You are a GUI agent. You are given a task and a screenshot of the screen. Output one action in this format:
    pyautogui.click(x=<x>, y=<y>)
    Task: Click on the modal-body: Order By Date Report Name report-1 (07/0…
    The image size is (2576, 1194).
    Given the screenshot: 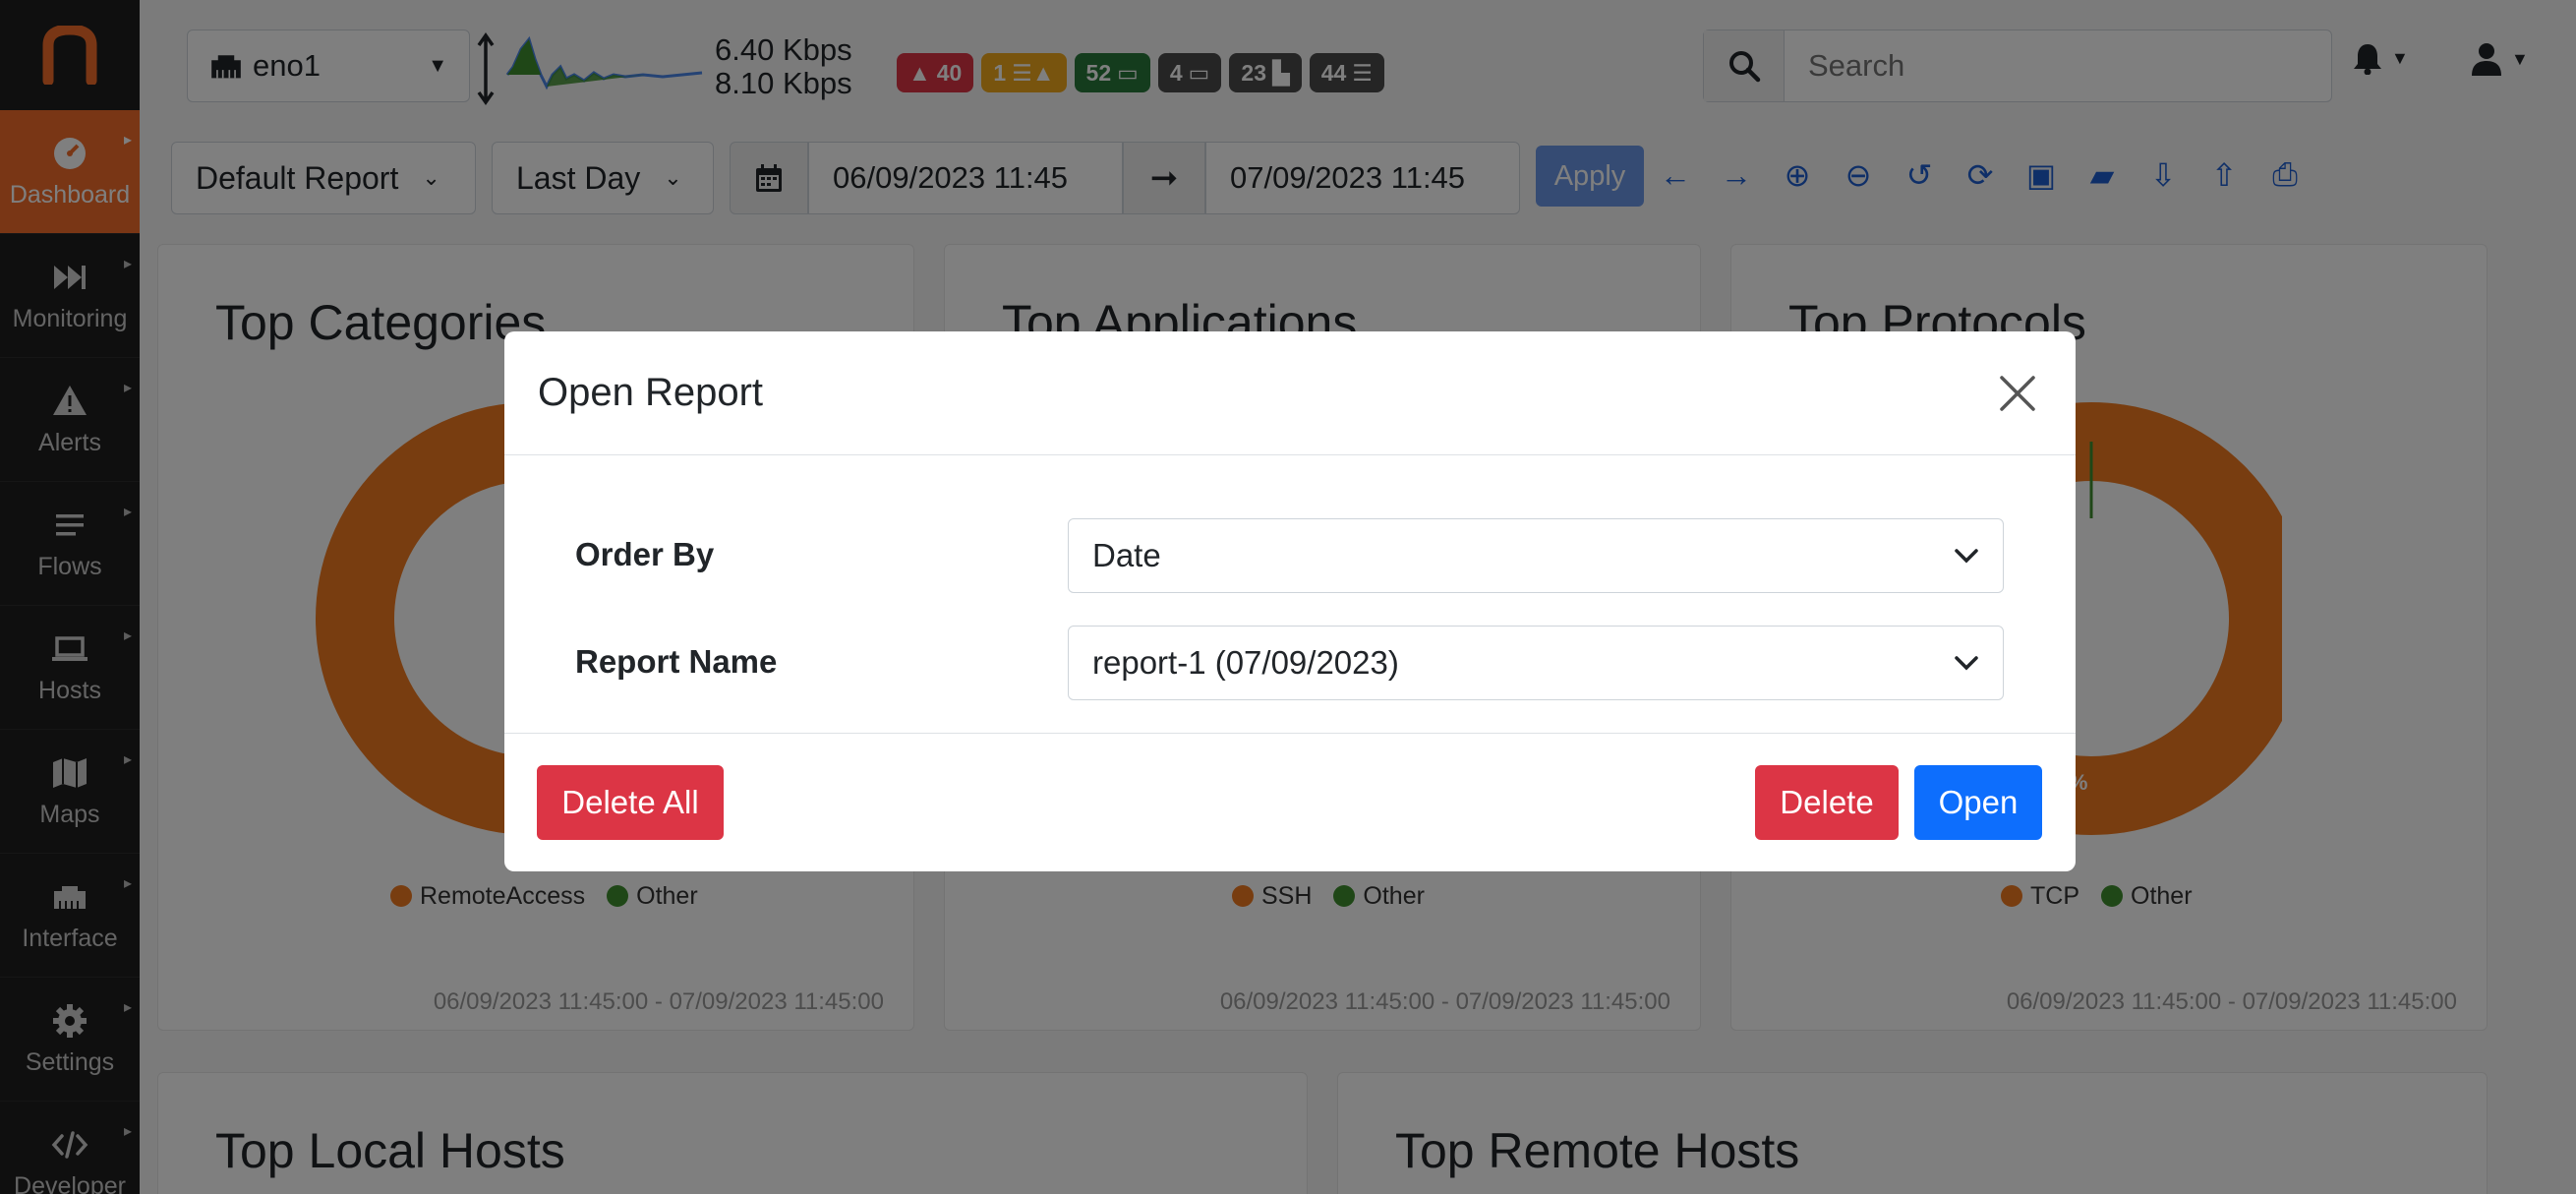 What is the action you would take?
    pyautogui.click(x=1290, y=594)
    